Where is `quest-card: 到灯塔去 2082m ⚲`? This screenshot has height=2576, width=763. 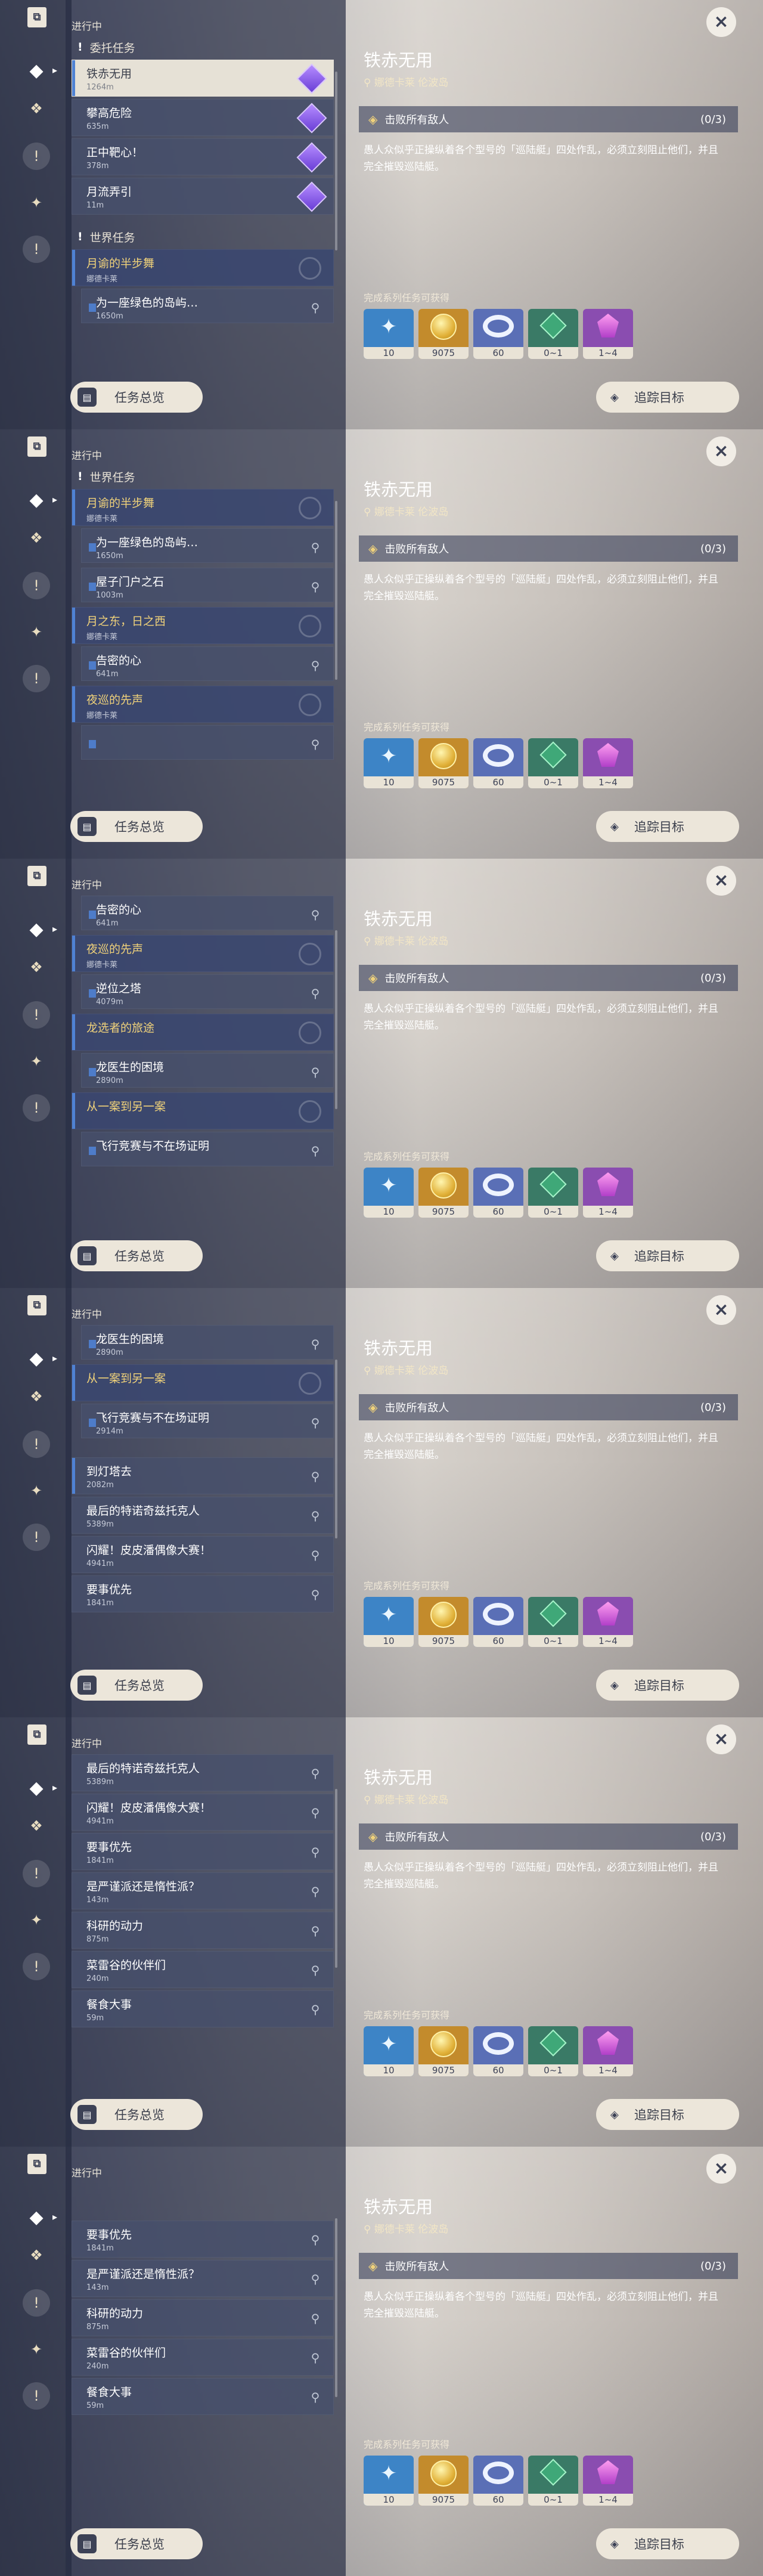
quest-card: 到灯塔去 2082m ⚲ is located at coordinates (203, 1475).